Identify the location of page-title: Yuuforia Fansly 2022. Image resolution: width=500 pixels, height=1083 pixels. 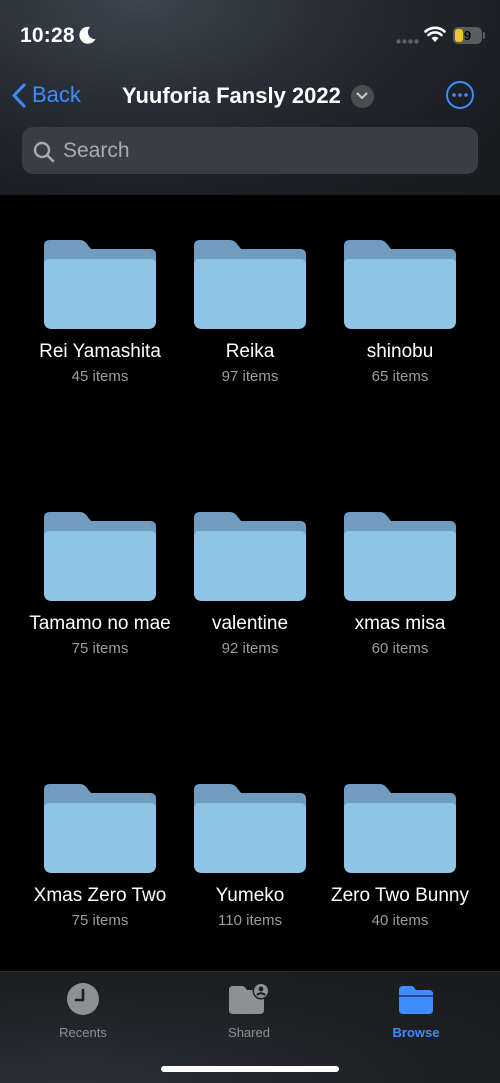
(231, 95).